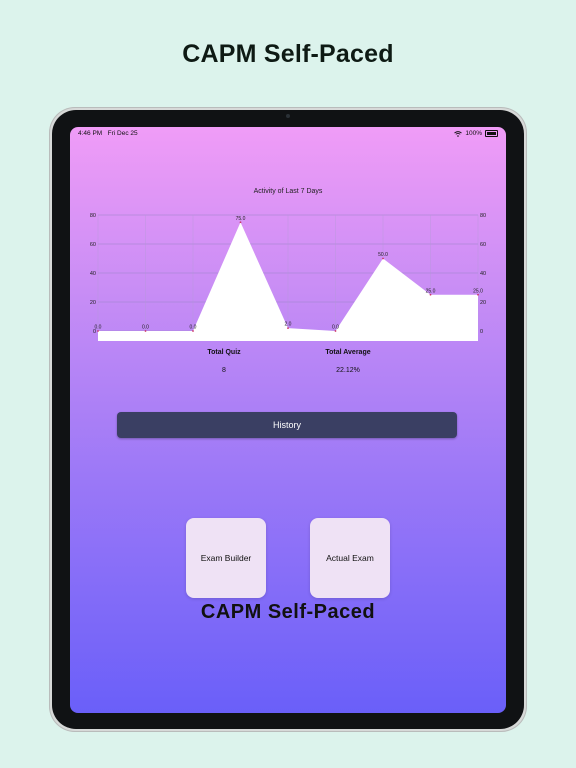 The width and height of the screenshot is (576, 768). Describe the element at coordinates (288, 612) in the screenshot. I see `app-name: CAPM Self-Paced` at that location.